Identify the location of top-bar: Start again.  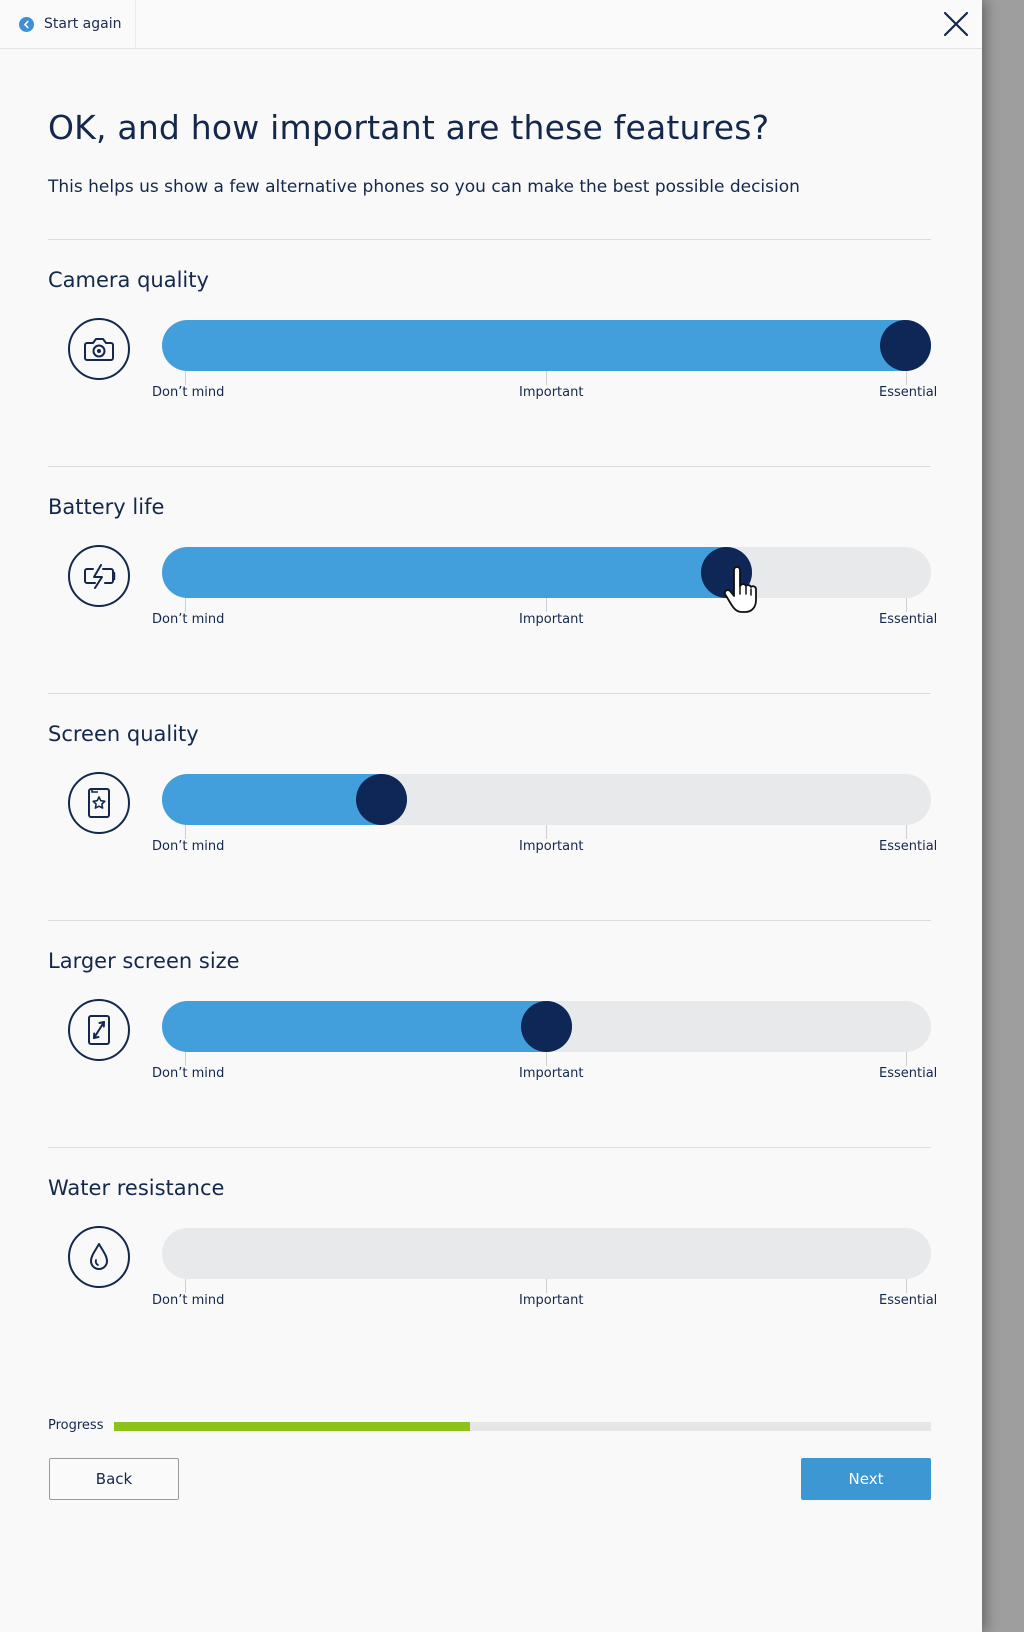
(491, 24).